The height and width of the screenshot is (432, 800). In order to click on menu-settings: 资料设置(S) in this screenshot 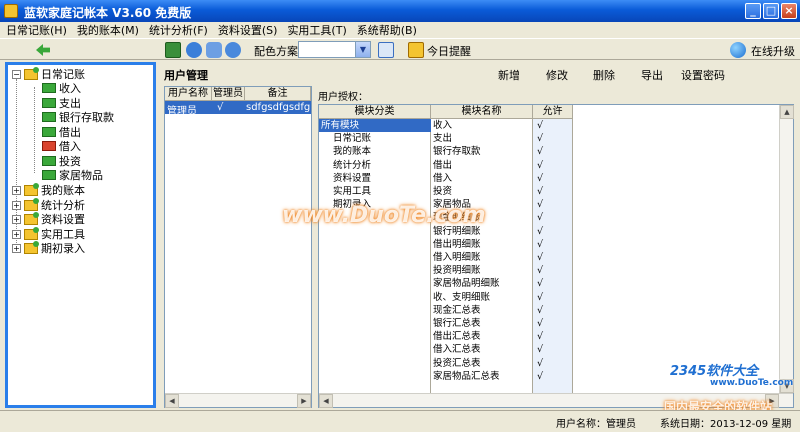, I will do `click(248, 30)`.